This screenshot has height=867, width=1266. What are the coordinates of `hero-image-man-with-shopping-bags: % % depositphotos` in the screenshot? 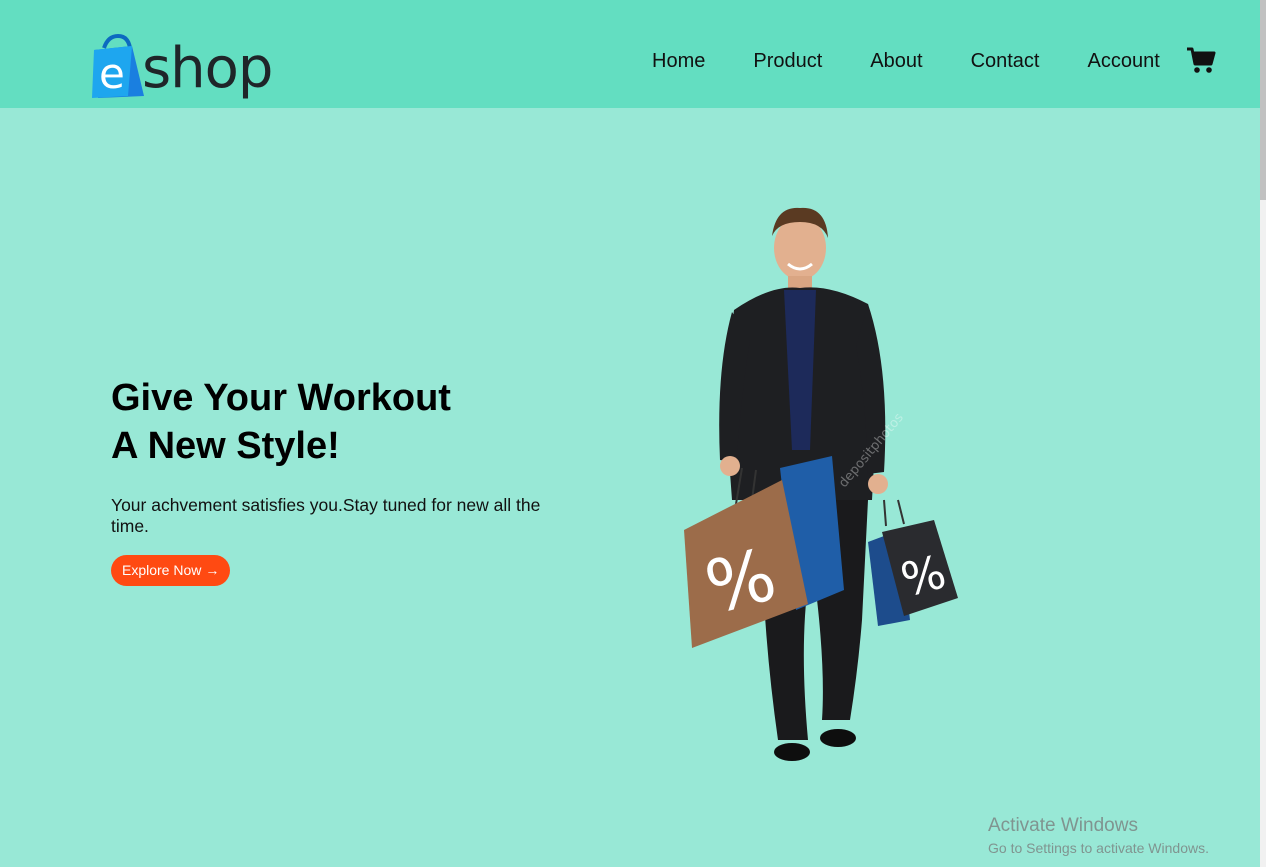 It's located at (821, 484).